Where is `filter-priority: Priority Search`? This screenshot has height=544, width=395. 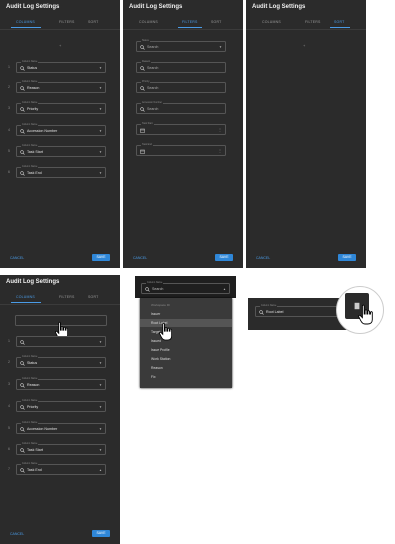 filter-priority: Priority Search is located at coordinates (181, 86).